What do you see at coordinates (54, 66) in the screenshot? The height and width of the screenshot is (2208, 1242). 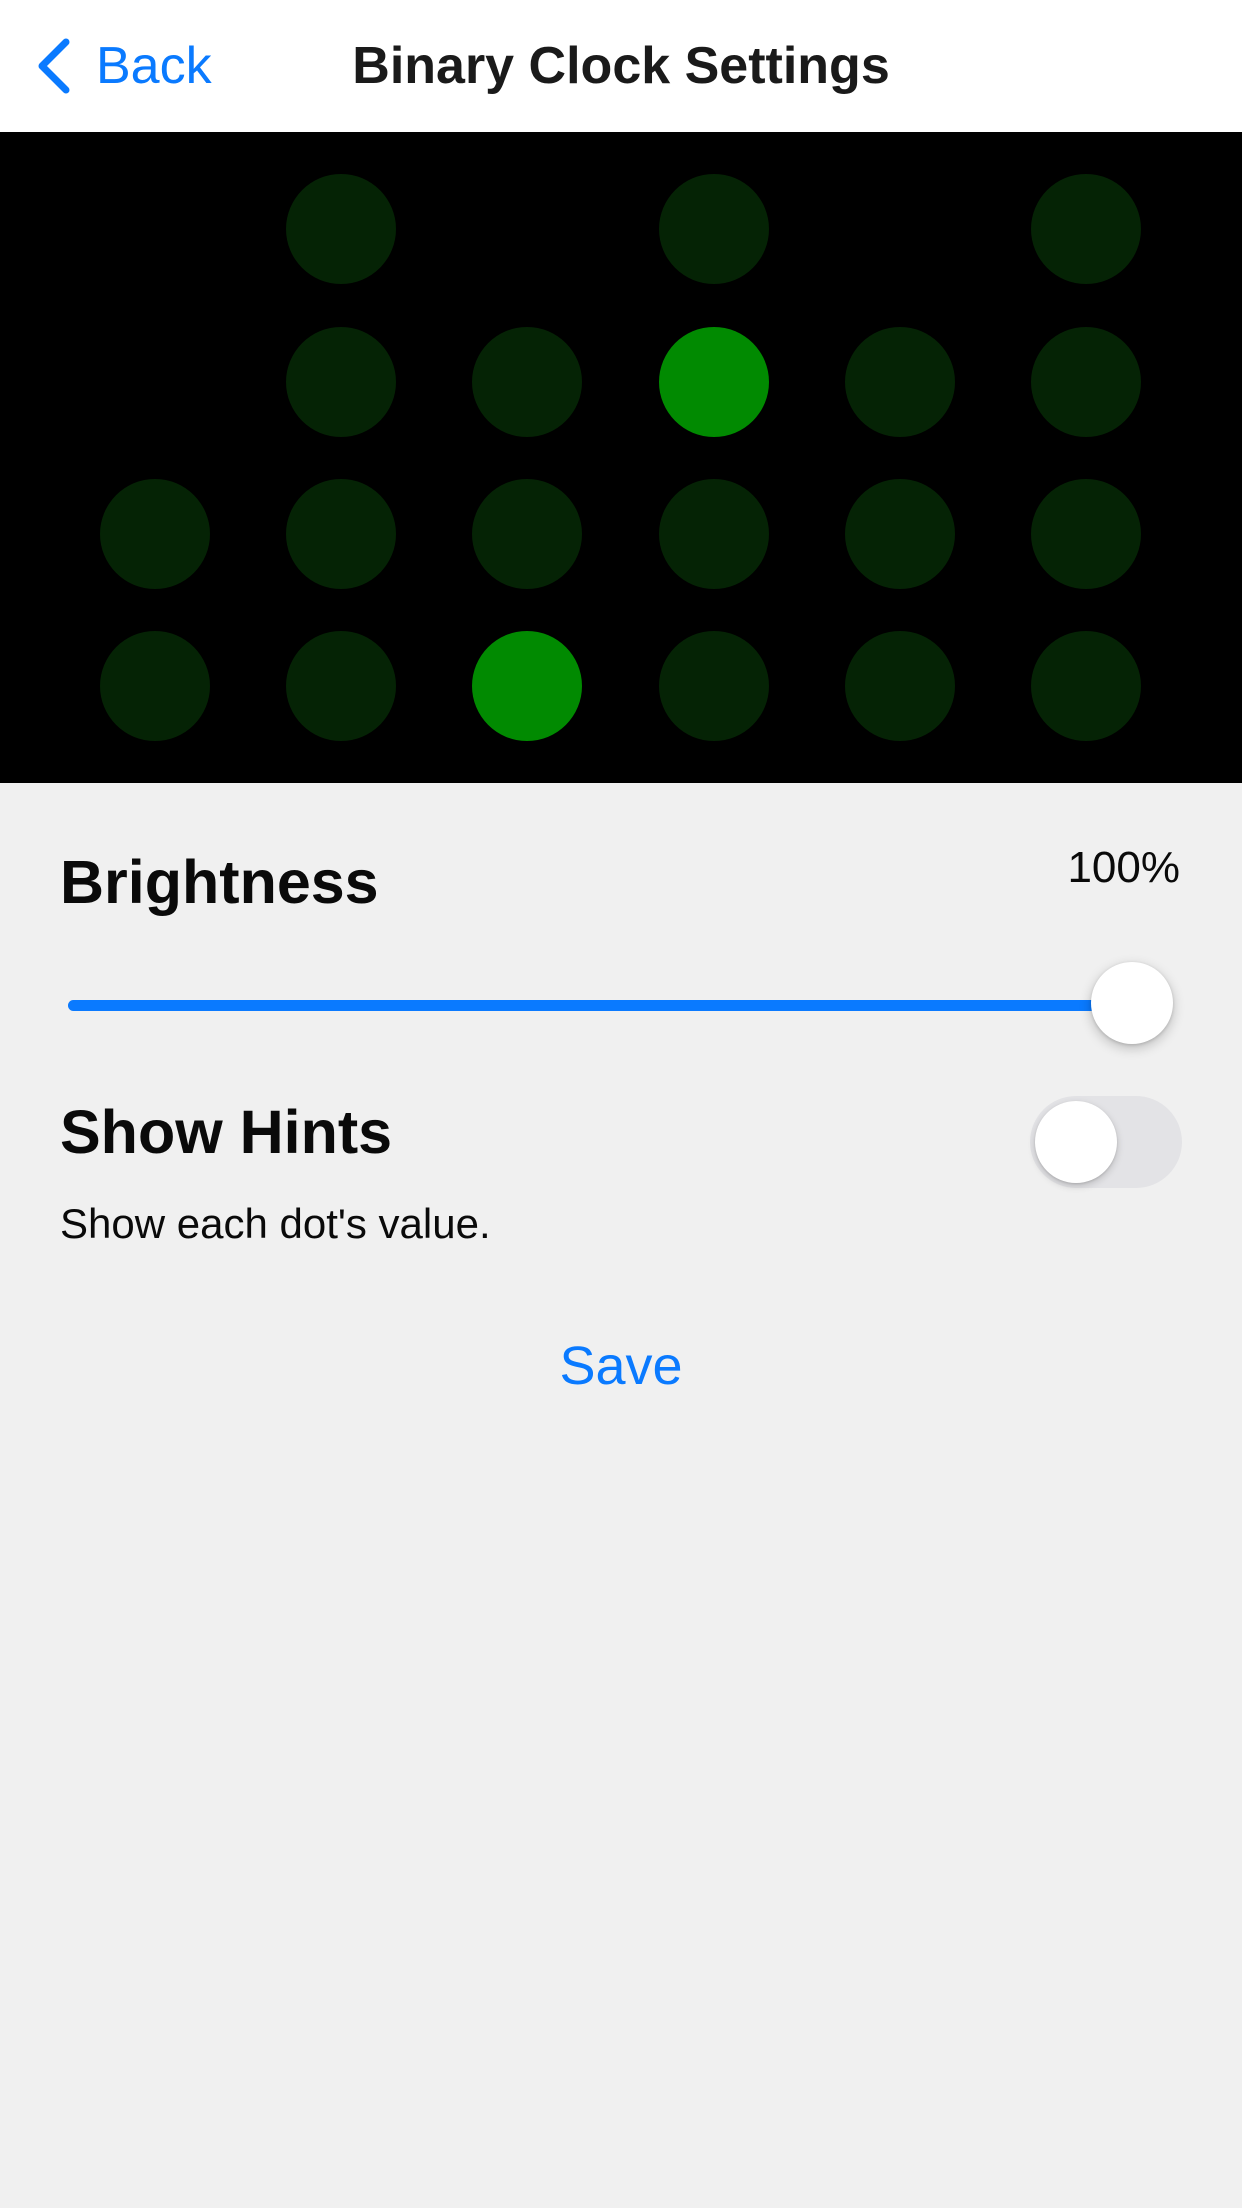 I see `chevron-left-icon` at bounding box center [54, 66].